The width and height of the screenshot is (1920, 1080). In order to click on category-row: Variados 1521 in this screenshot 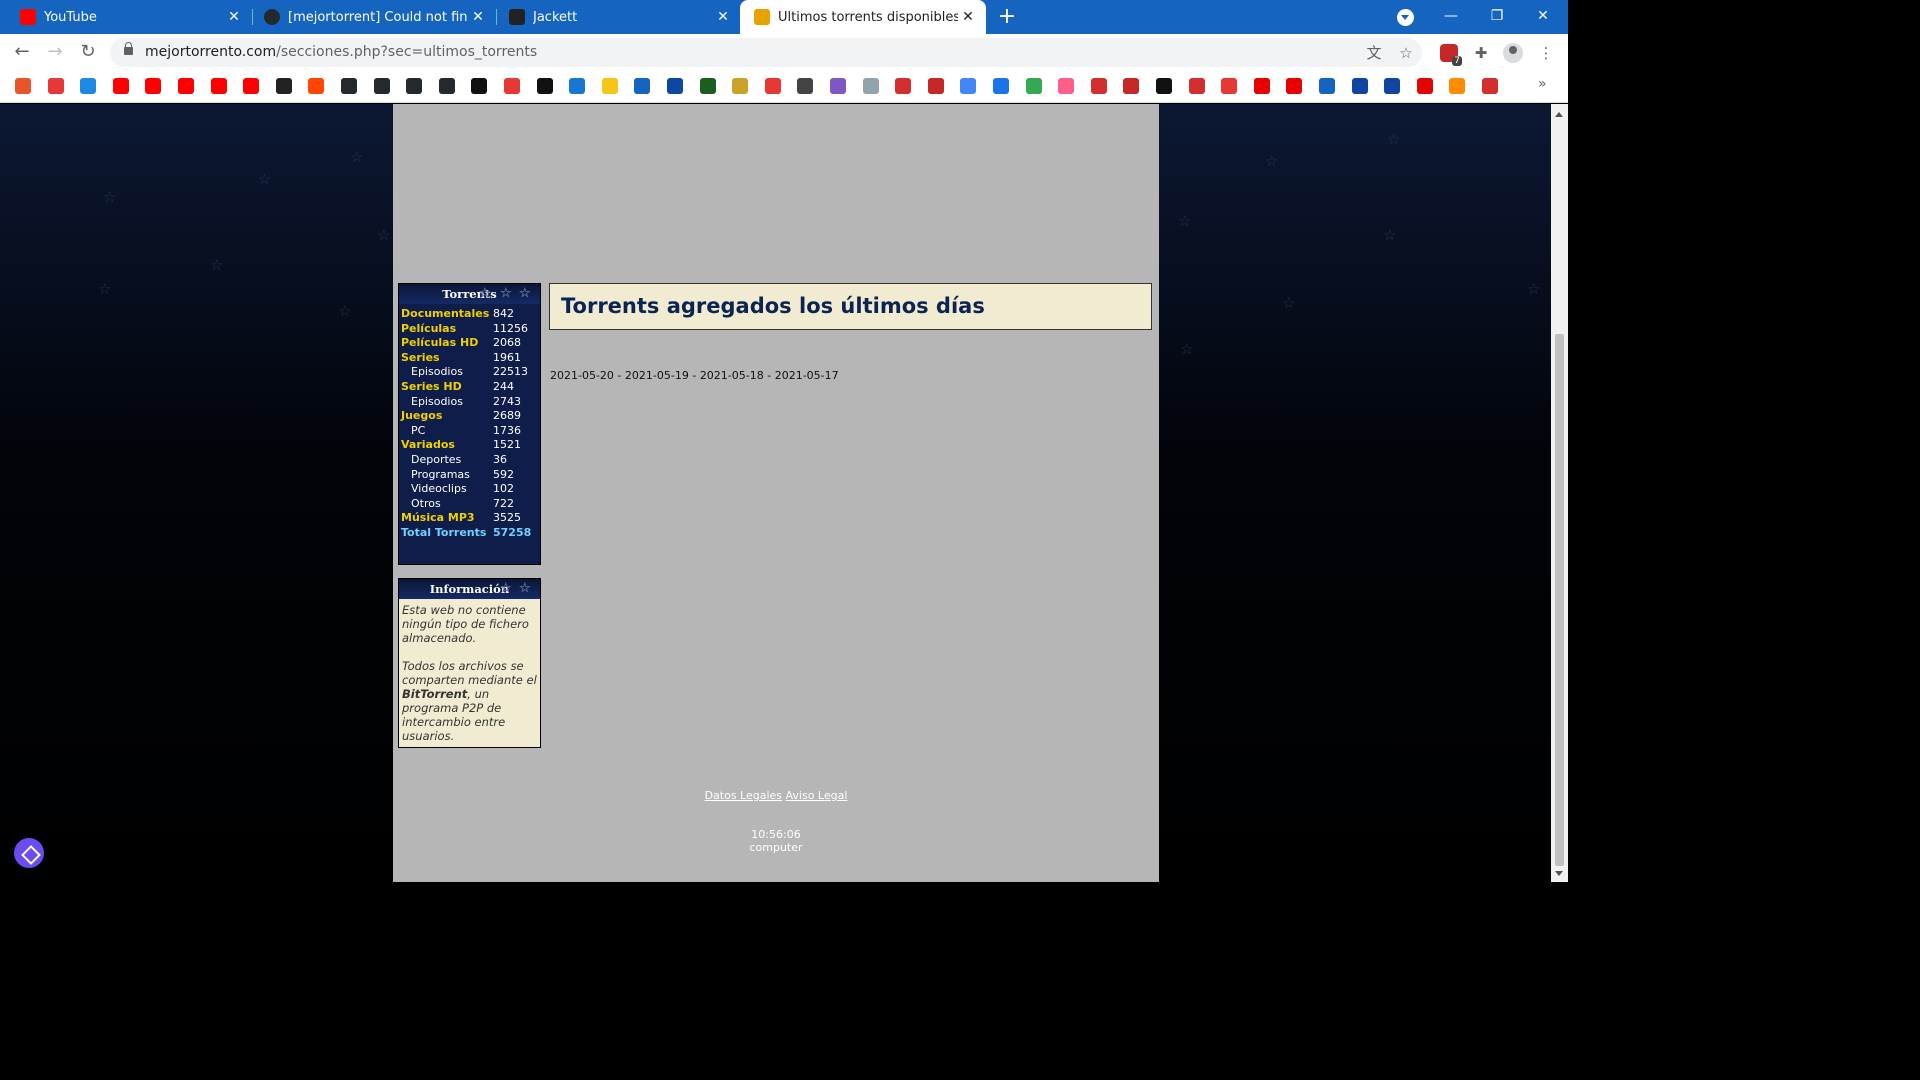, I will do `click(469, 445)`.